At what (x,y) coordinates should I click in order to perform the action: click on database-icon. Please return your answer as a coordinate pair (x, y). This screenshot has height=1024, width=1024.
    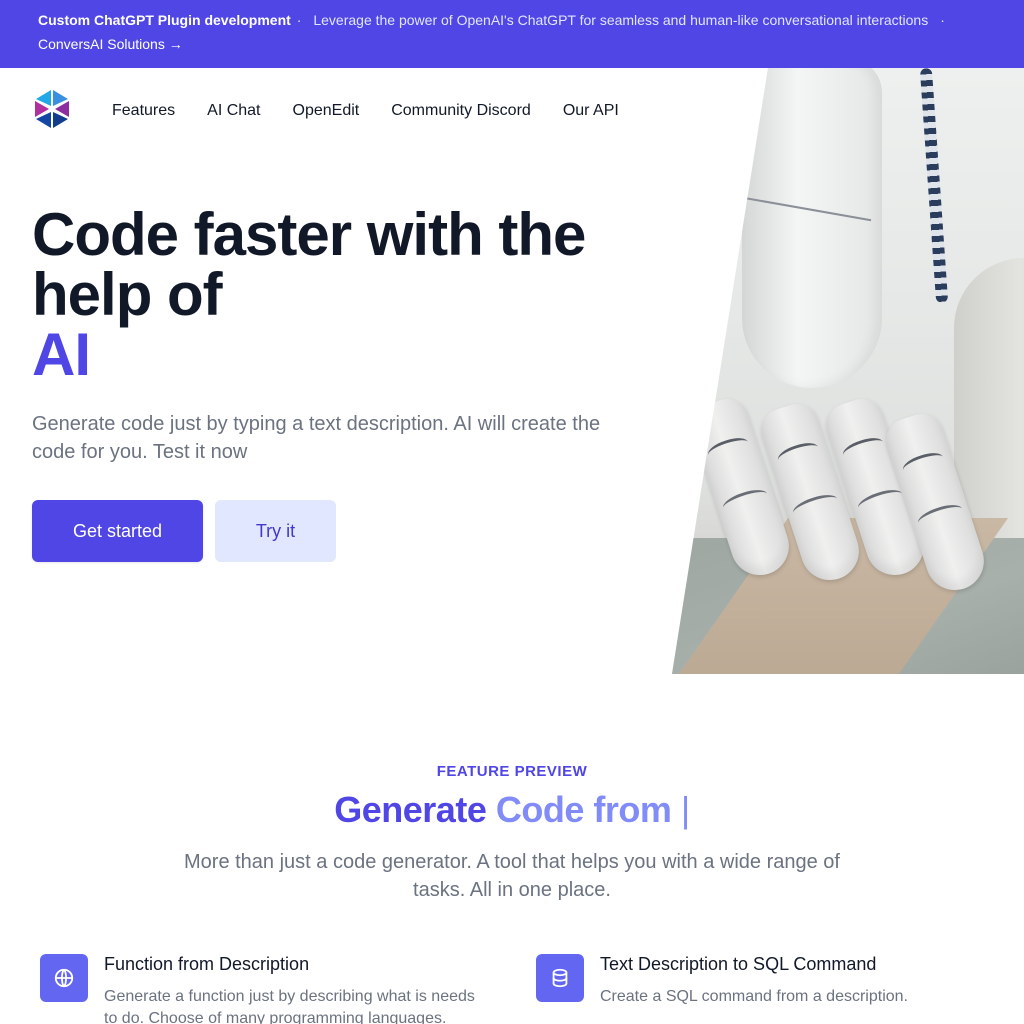
    Looking at the image, I should click on (560, 978).